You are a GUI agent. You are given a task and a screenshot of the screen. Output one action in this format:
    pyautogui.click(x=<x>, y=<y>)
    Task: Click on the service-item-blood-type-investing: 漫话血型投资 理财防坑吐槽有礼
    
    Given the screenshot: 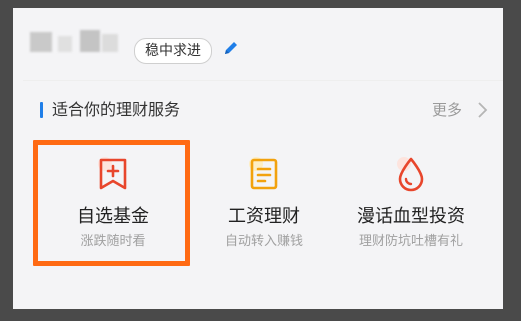 What is the action you would take?
    pyautogui.click(x=411, y=206)
    